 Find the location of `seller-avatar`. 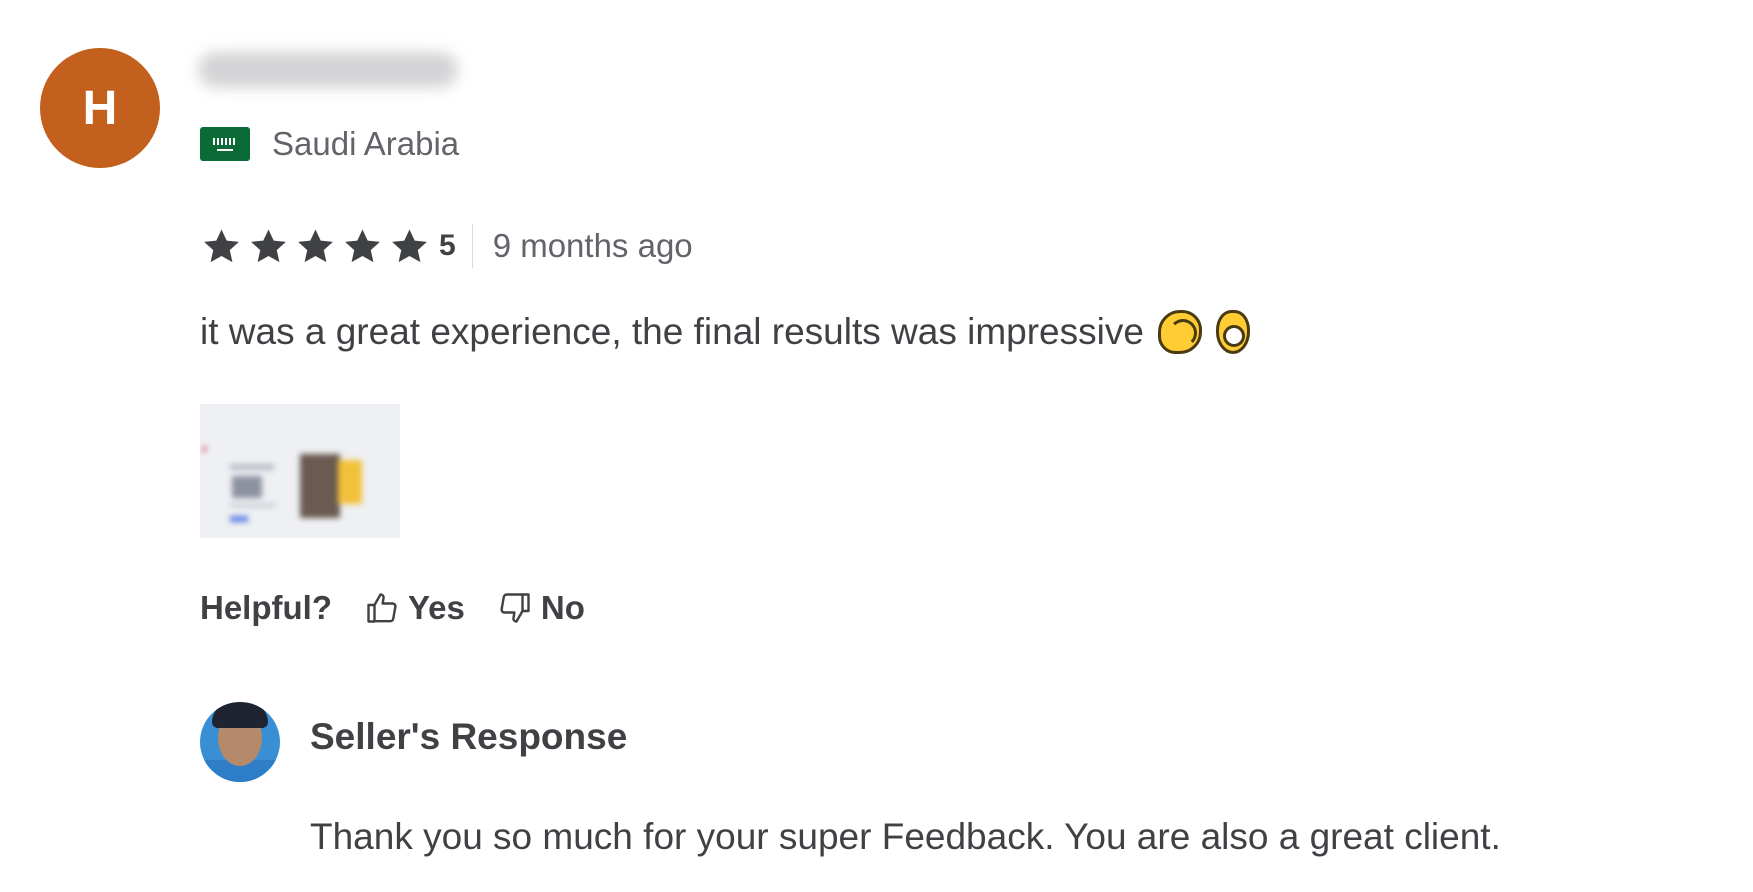

seller-avatar is located at coordinates (240, 742).